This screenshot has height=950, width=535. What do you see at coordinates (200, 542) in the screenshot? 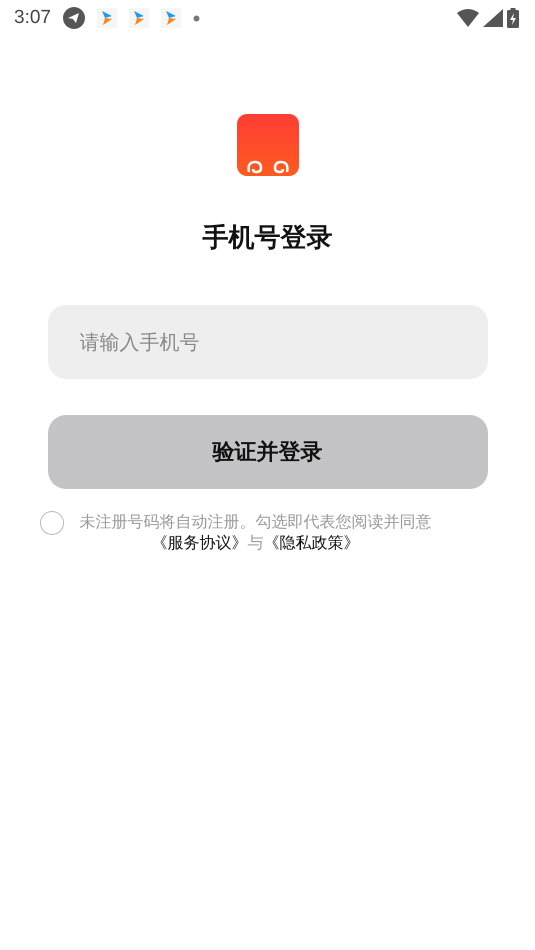
I see `service-agreement-link: 《服务协议》` at bounding box center [200, 542].